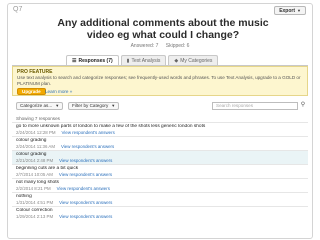  What do you see at coordinates (95, 61) in the screenshot?
I see `tab-label: Responses (7)` at bounding box center [95, 61].